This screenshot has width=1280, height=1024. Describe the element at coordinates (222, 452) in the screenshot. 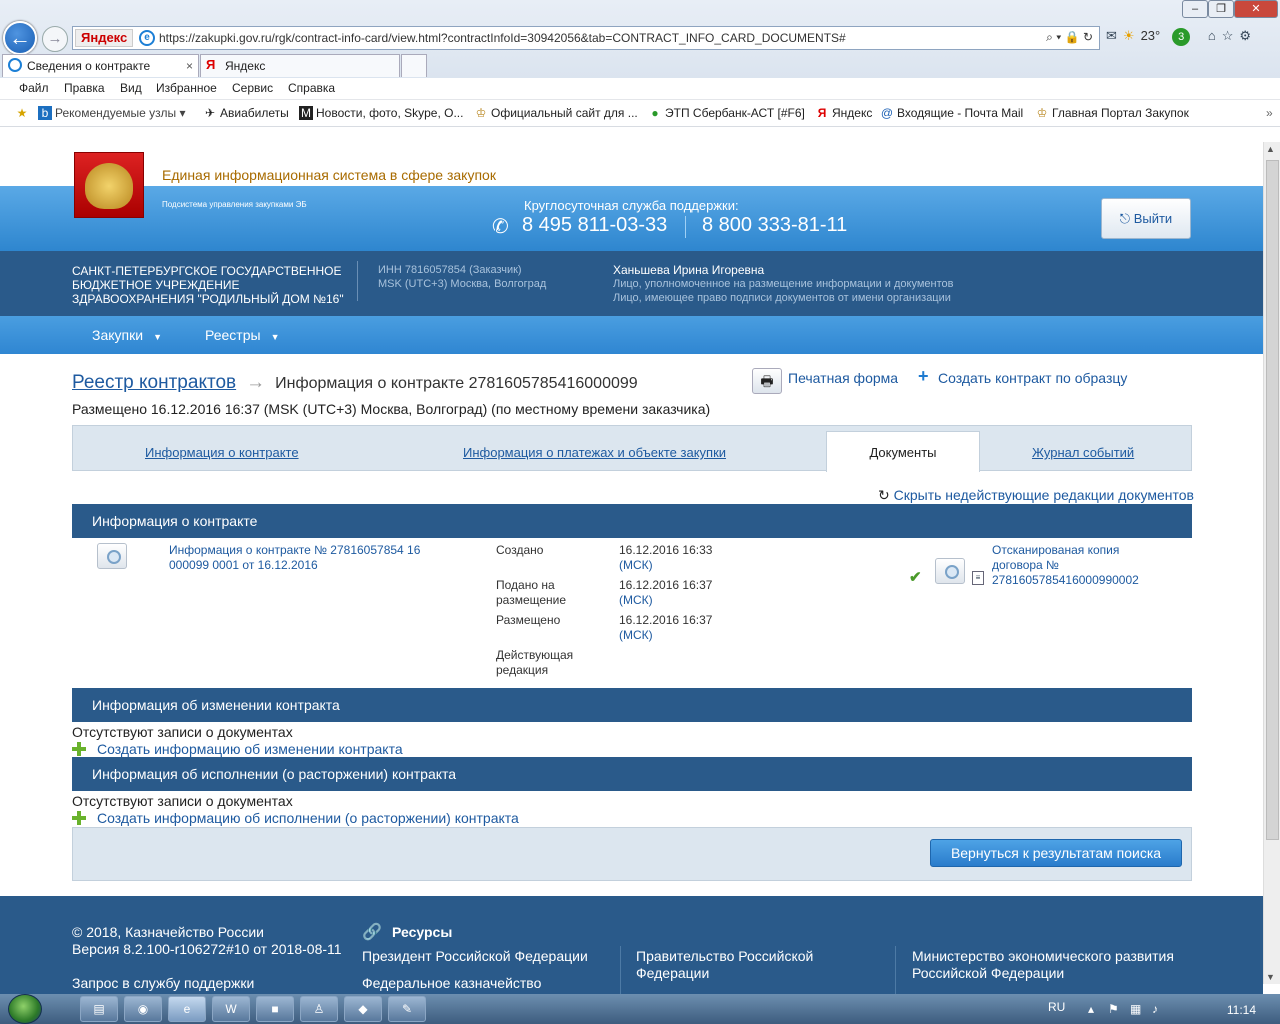

I see `tab-contract-info: Информация о контракте` at that location.